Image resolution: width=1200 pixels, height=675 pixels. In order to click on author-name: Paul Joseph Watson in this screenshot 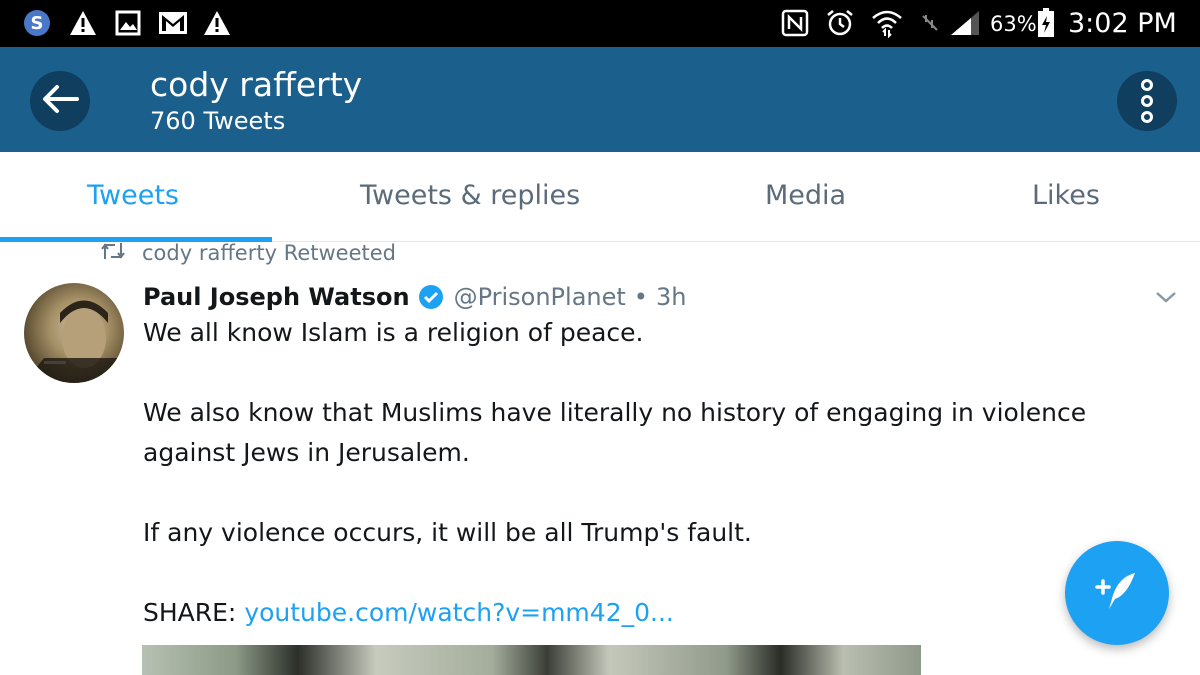, I will do `click(276, 297)`.